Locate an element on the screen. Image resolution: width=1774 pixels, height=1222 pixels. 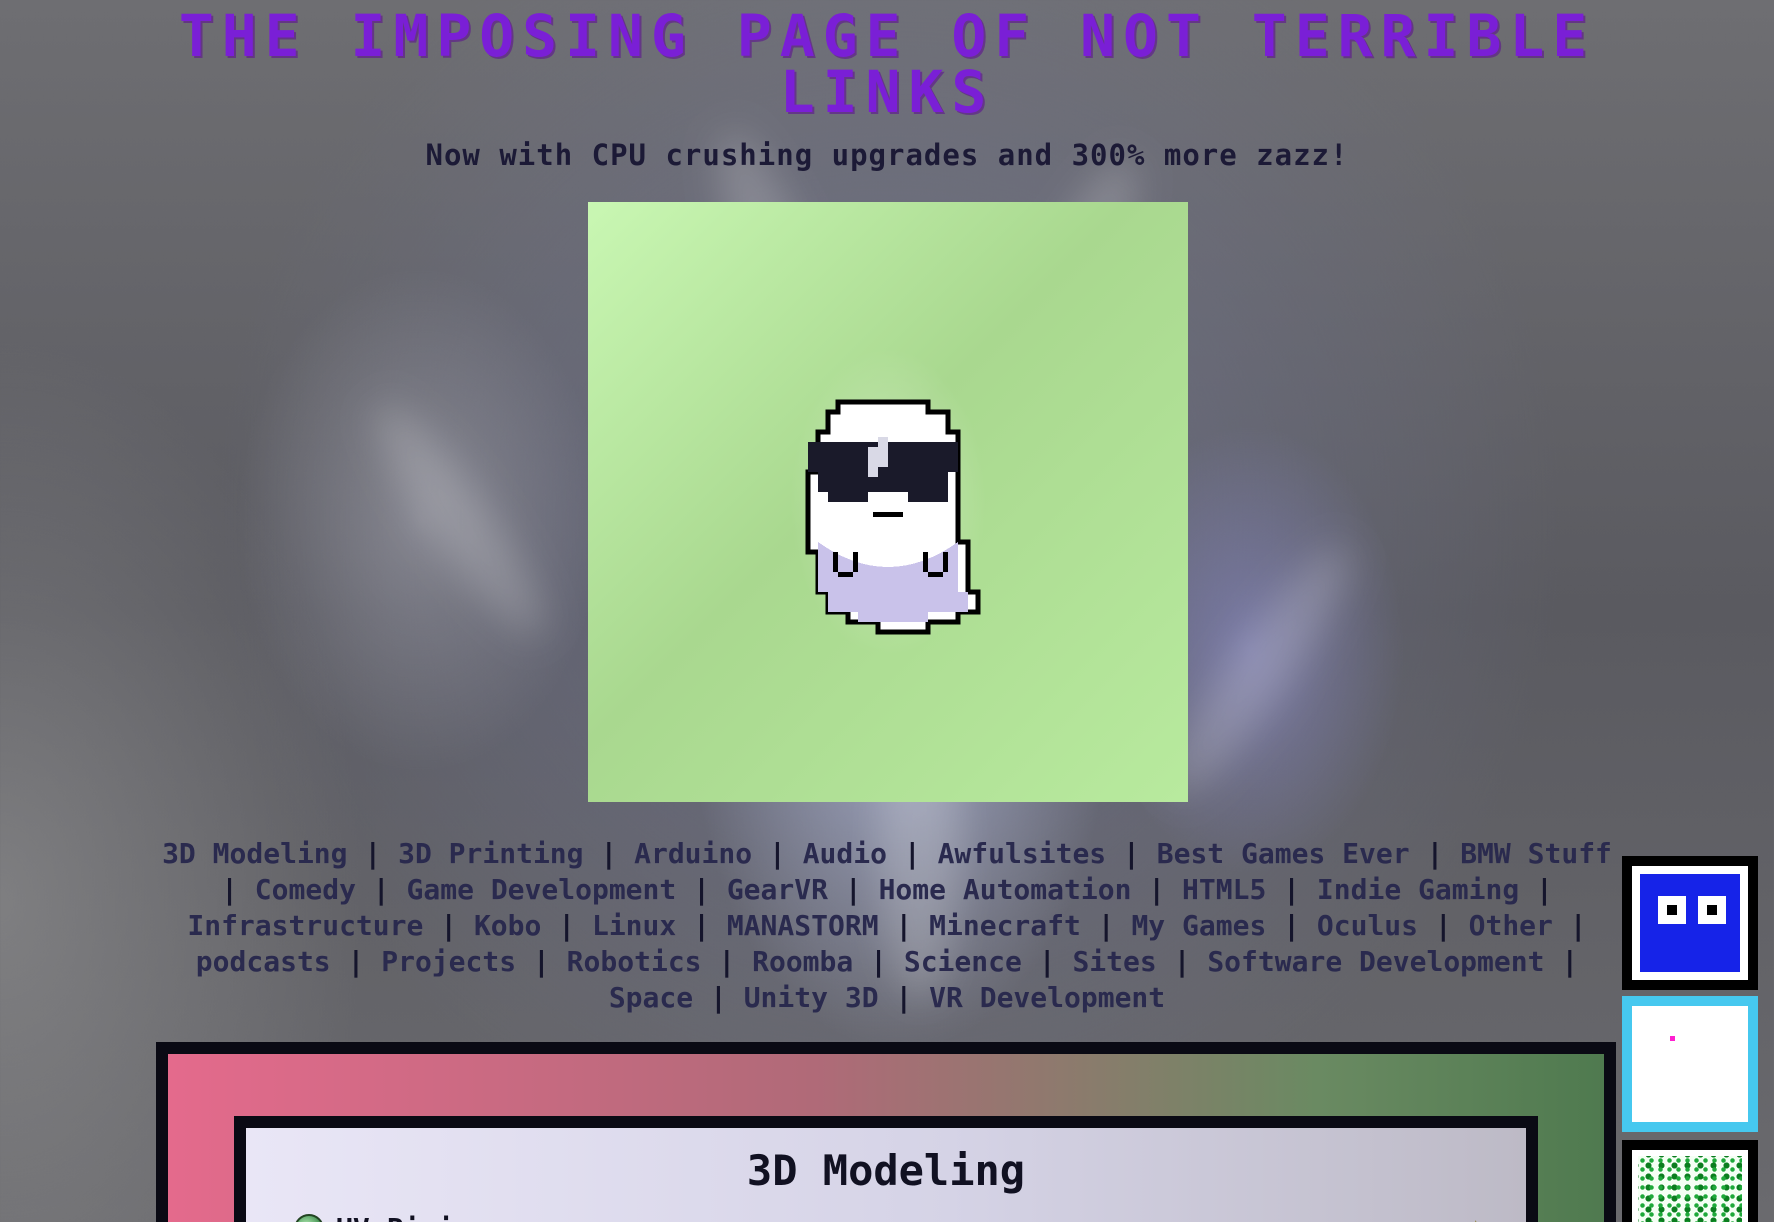
nav-link-3d-modeling: 3D Modeling is located at coordinates (254, 853).